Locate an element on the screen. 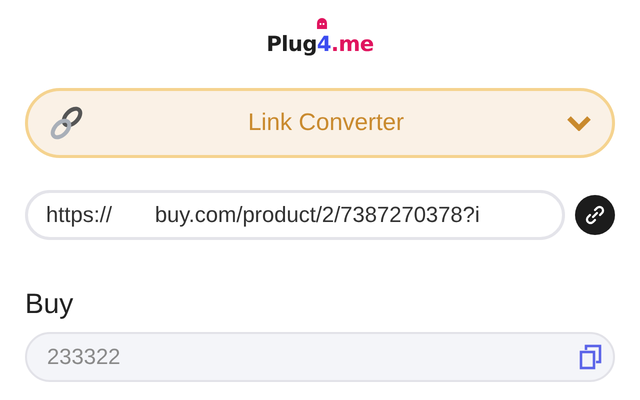 This screenshot has height=400, width=640. convert-button is located at coordinates (595, 215).